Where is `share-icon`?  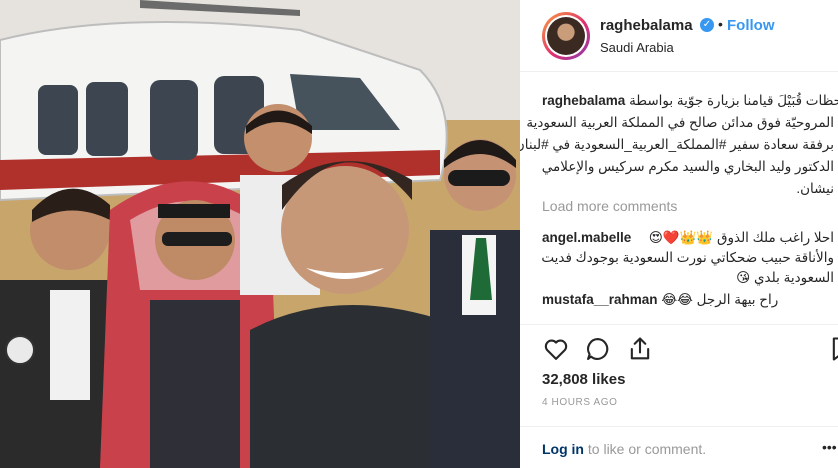 share-icon is located at coordinates (640, 349).